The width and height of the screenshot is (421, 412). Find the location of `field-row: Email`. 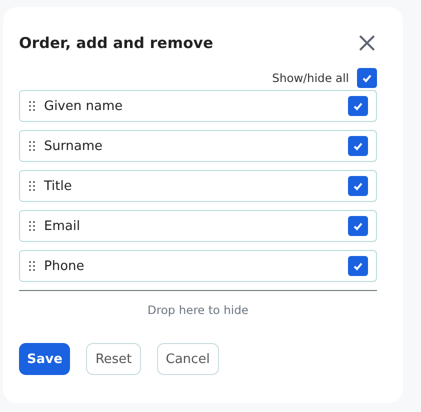

field-row: Email is located at coordinates (198, 226).